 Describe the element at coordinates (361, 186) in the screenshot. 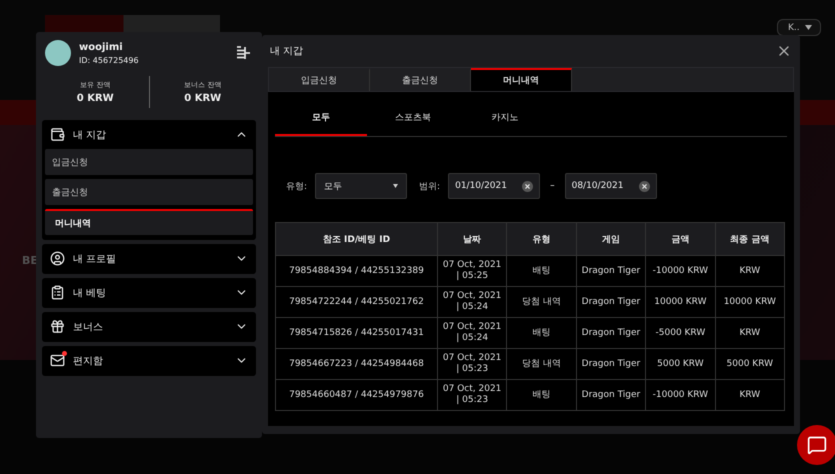

I see `type-select: 모두` at that location.